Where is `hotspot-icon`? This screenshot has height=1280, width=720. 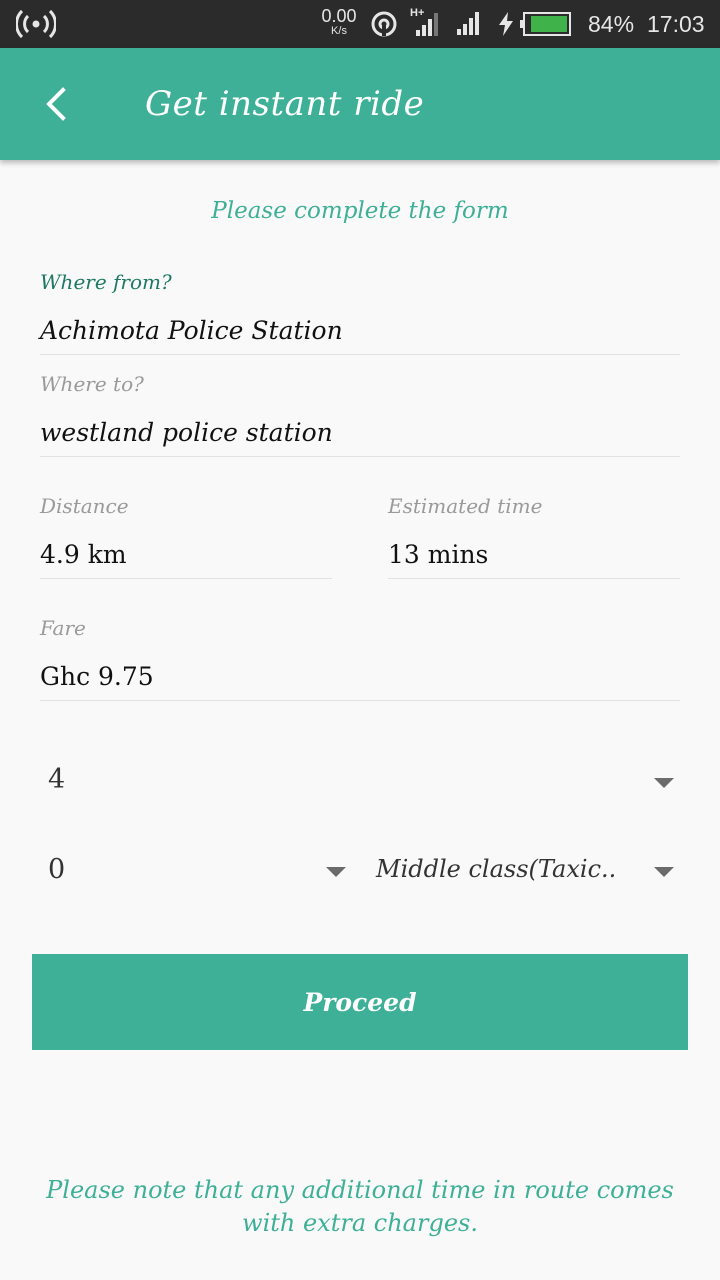
hotspot-icon is located at coordinates (36, 24).